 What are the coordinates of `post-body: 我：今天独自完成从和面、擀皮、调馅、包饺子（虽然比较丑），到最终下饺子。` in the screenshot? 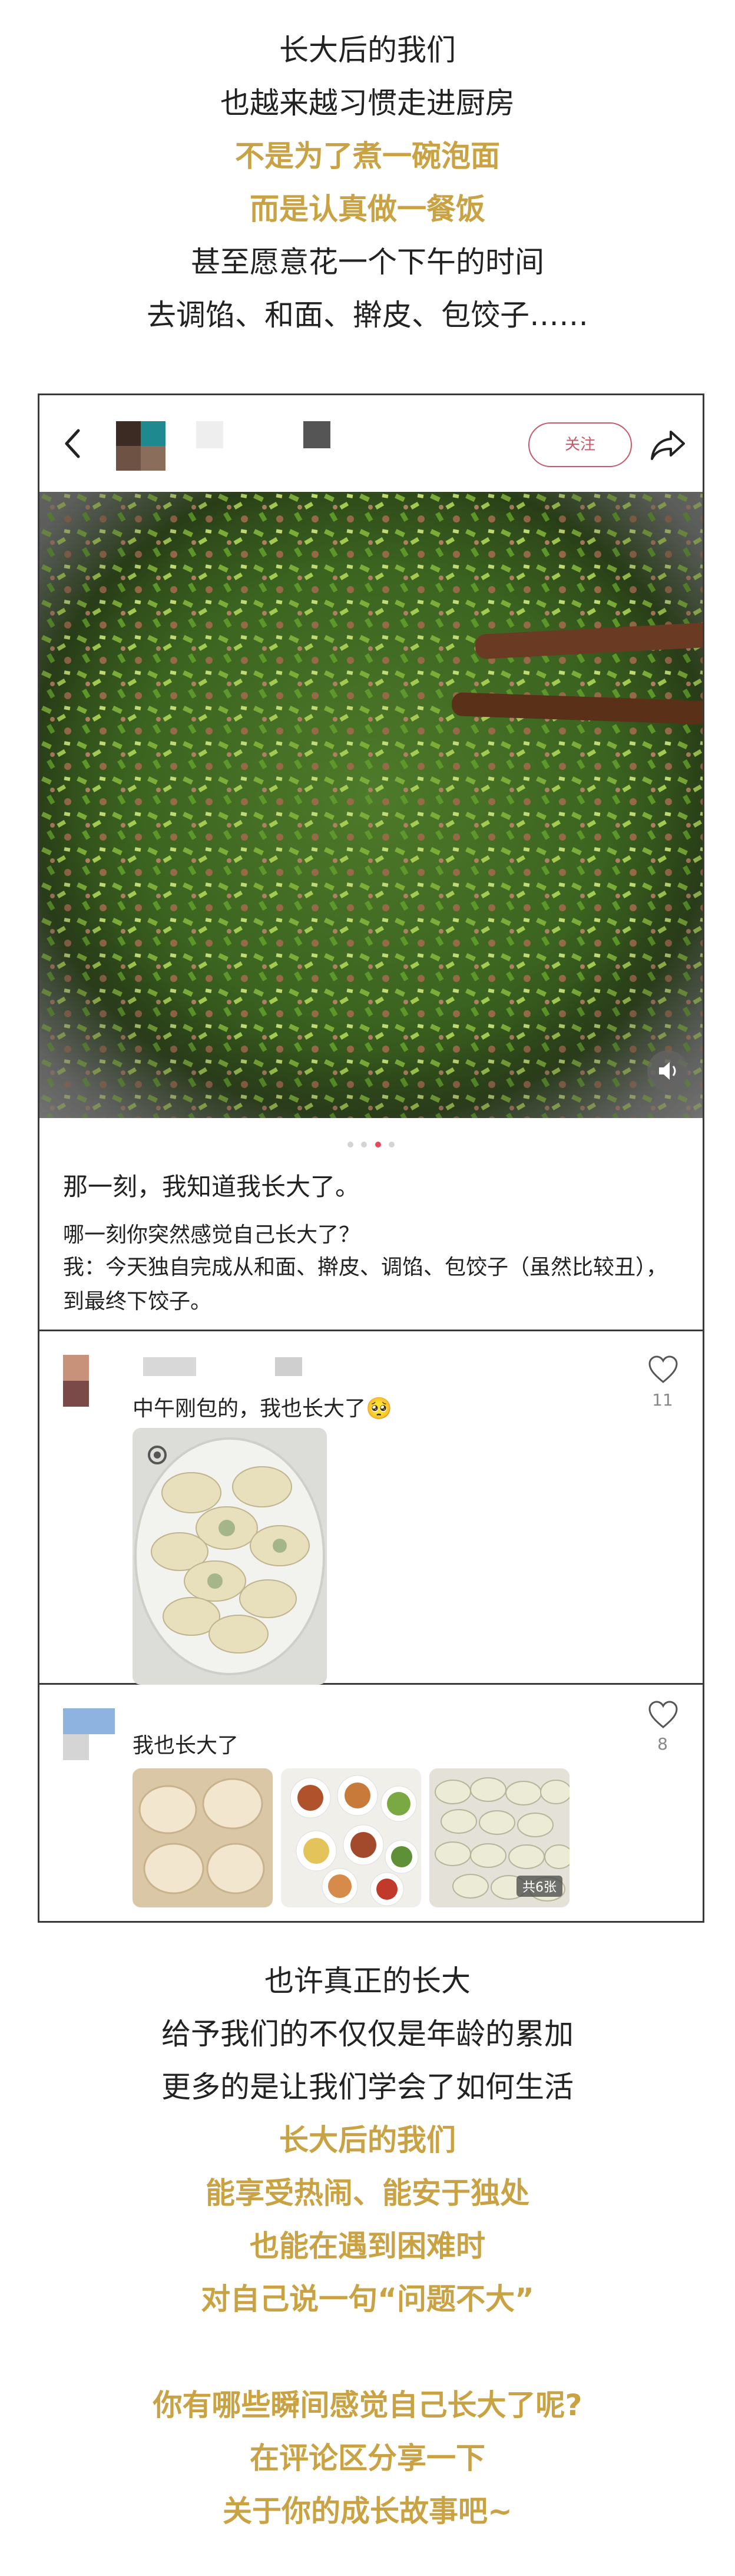 It's located at (365, 1284).